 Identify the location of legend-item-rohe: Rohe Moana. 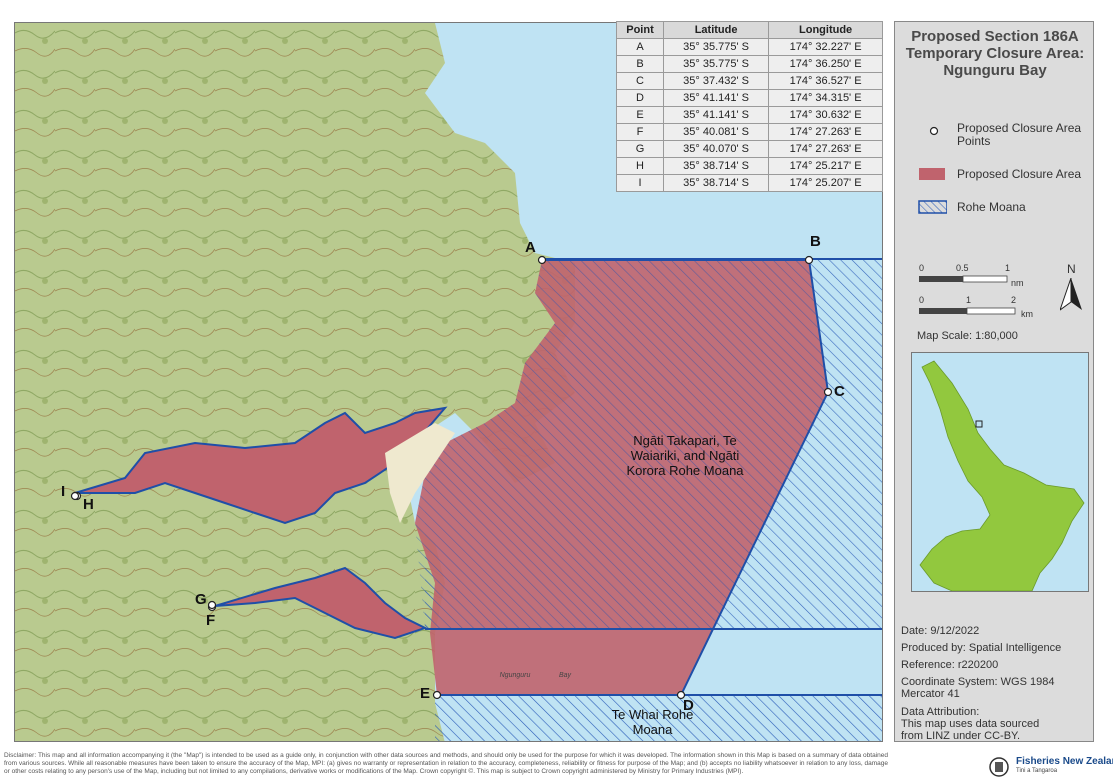
(970, 208).